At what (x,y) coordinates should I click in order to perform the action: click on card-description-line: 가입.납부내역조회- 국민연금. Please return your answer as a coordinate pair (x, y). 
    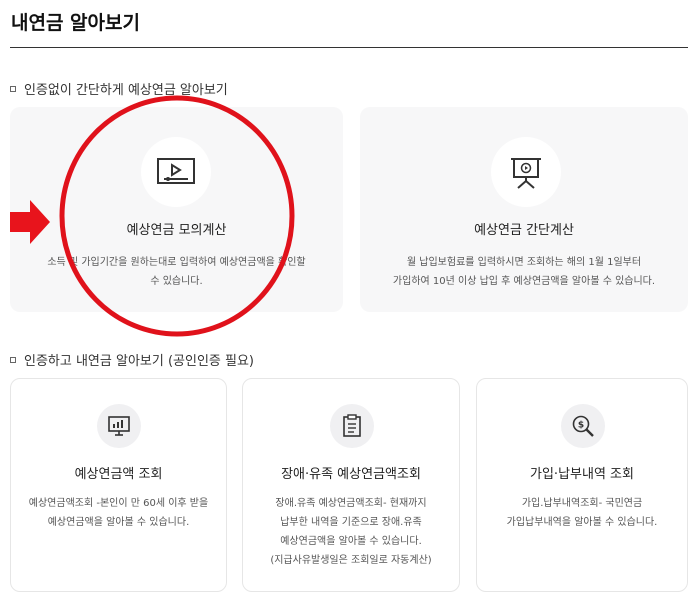
    Looking at the image, I should click on (582, 503).